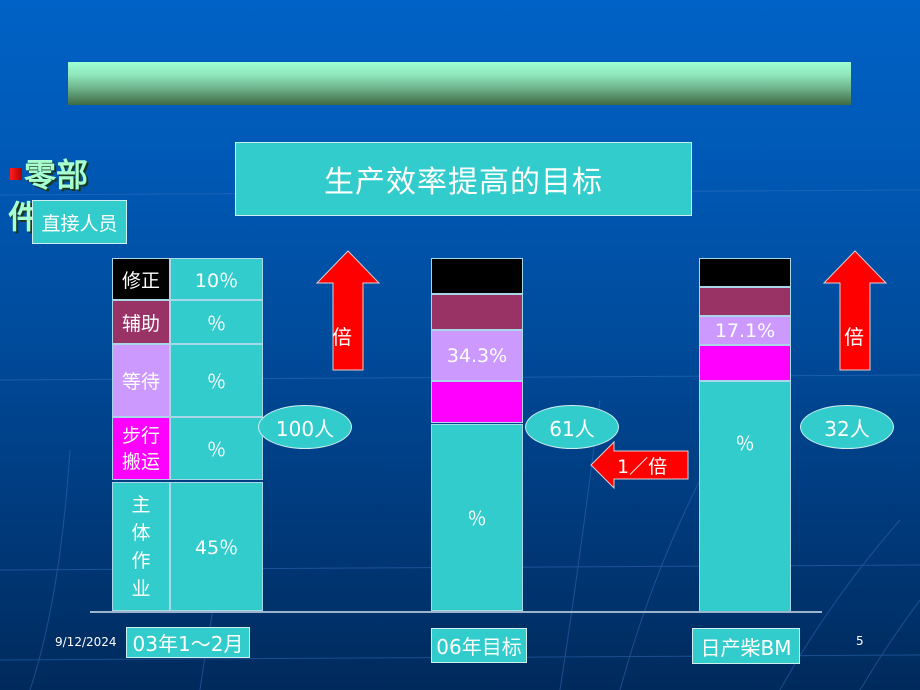 The height and width of the screenshot is (690, 920). What do you see at coordinates (86, 642) in the screenshot?
I see `footer-date: 9/12/2024` at bounding box center [86, 642].